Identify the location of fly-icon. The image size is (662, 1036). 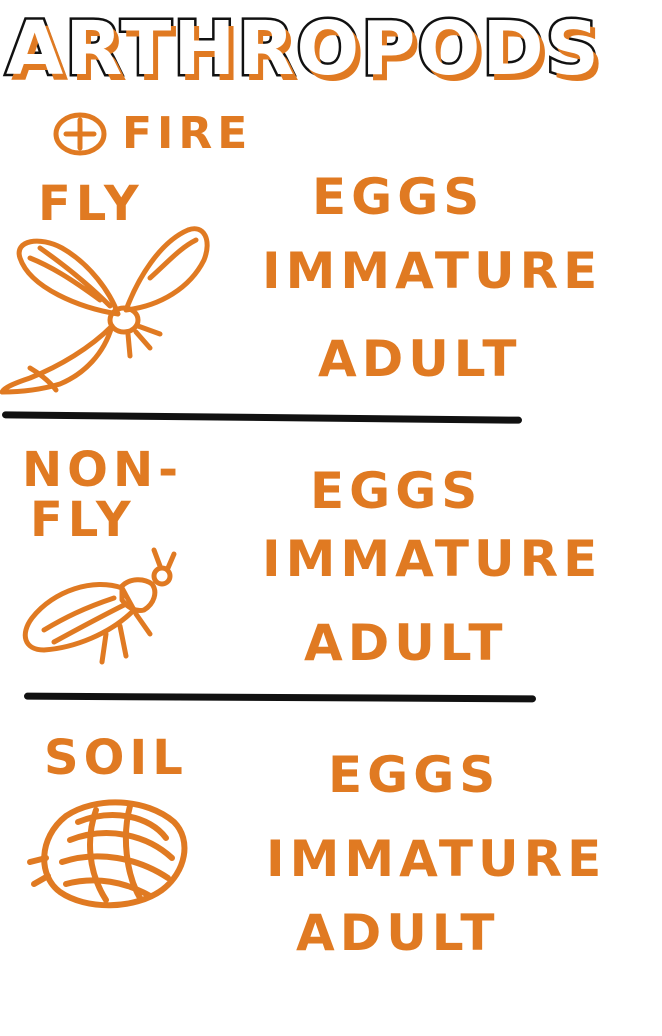
(105, 310).